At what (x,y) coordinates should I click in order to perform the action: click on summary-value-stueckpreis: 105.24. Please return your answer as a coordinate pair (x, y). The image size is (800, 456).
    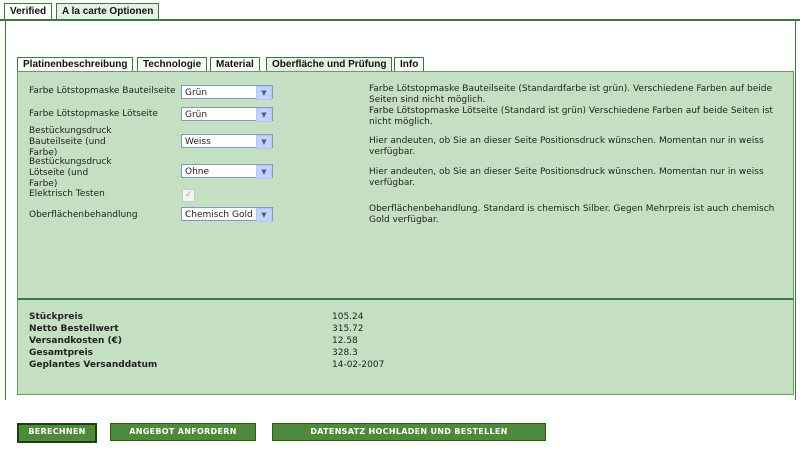
    Looking at the image, I should click on (348, 317).